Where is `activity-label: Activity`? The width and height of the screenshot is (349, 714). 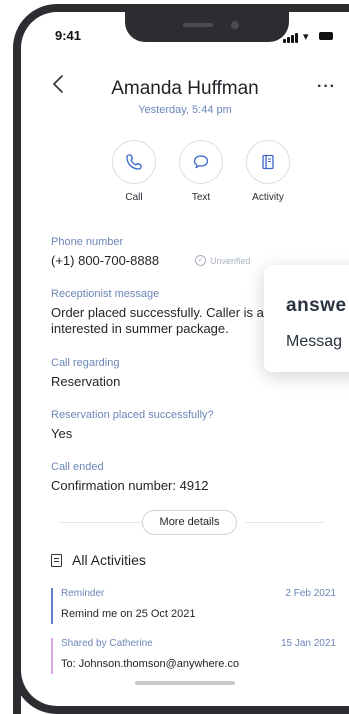
activity-label: Activity is located at coordinates (268, 197).